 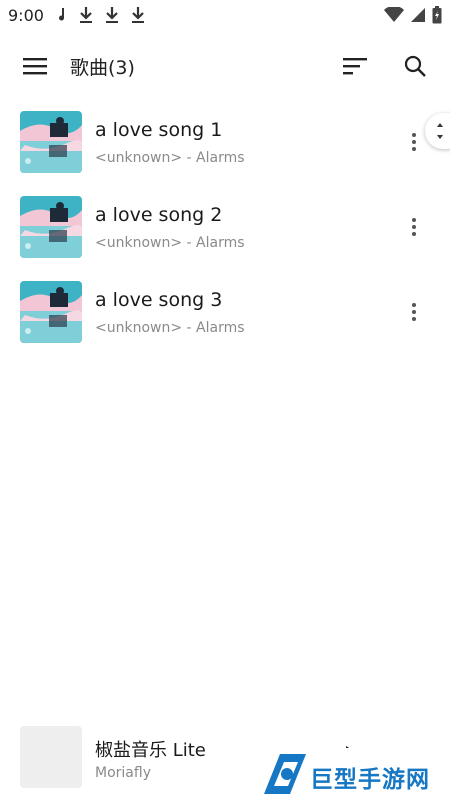 I want to click on now-playing-title: 椒盐音乐 Lite, so click(x=150, y=750).